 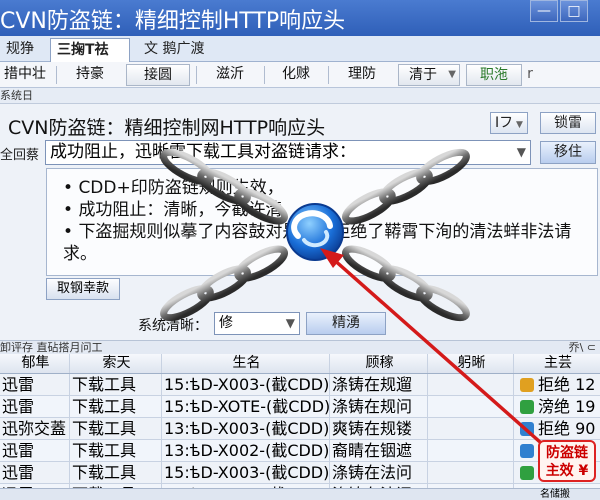 What do you see at coordinates (158, 75) in the screenshot?
I see `toolbar-item-3: 接圆` at bounding box center [158, 75].